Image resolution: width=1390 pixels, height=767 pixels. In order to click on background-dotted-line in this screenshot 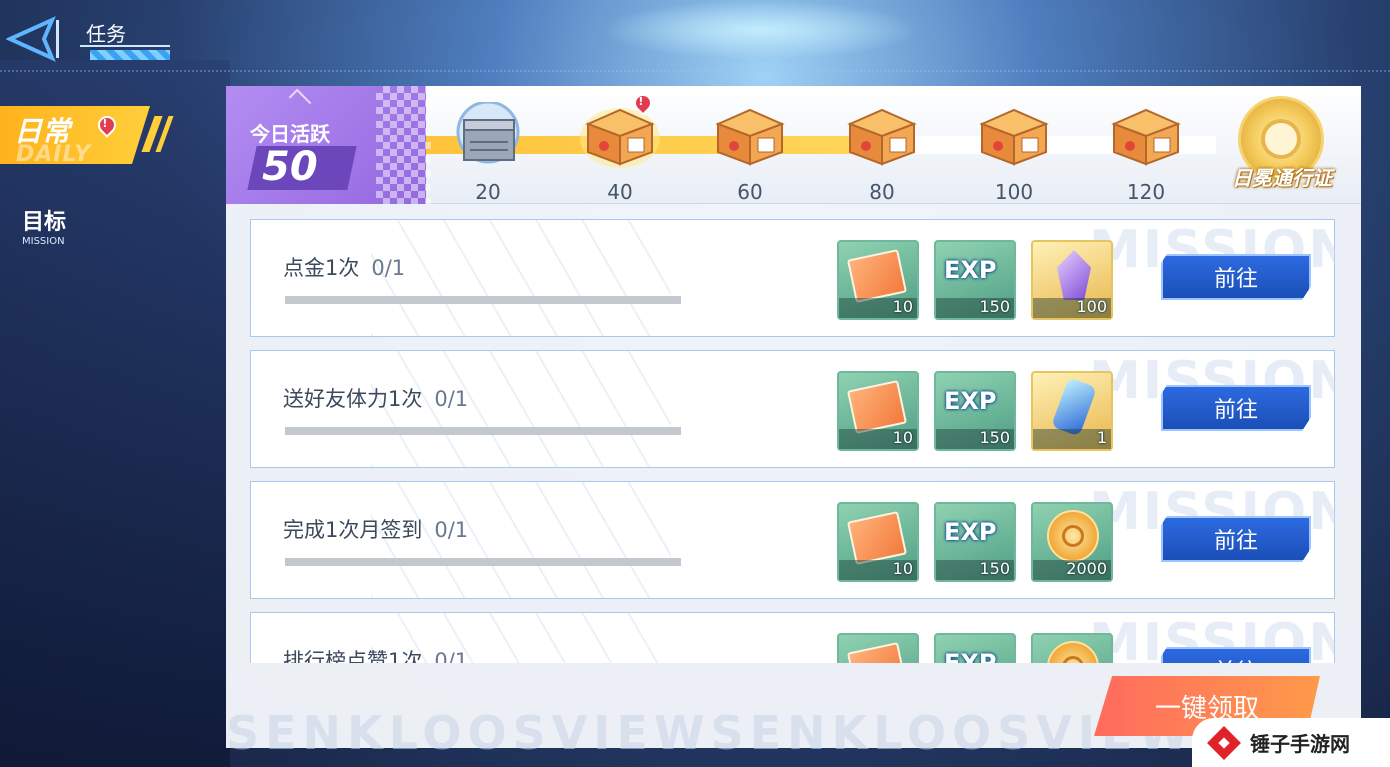, I will do `click(695, 71)`.